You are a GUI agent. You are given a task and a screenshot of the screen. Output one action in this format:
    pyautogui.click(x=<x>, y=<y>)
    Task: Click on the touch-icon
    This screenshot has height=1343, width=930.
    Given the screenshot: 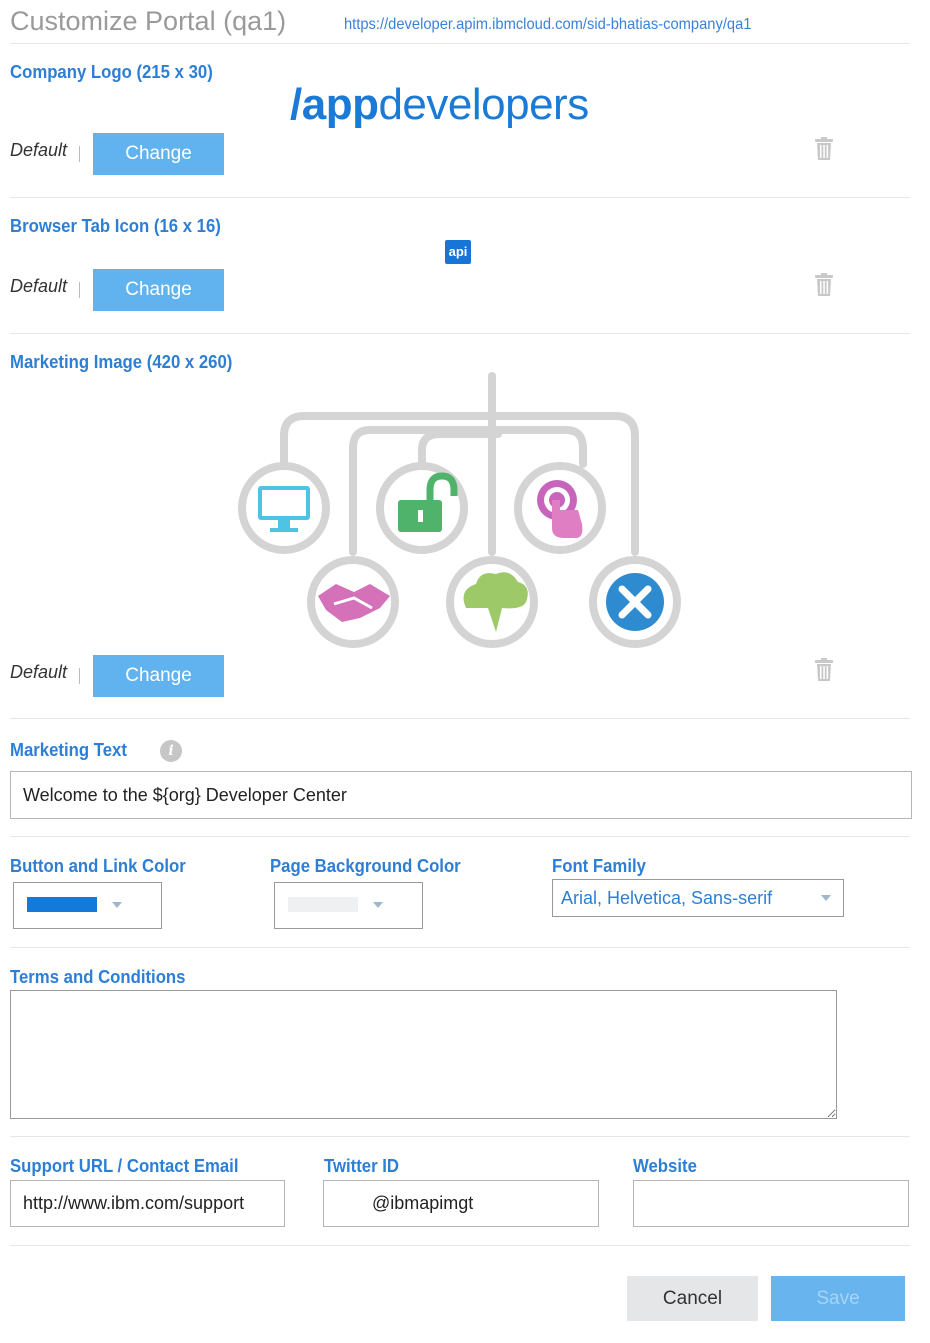 What is the action you would take?
    pyautogui.click(x=560, y=508)
    